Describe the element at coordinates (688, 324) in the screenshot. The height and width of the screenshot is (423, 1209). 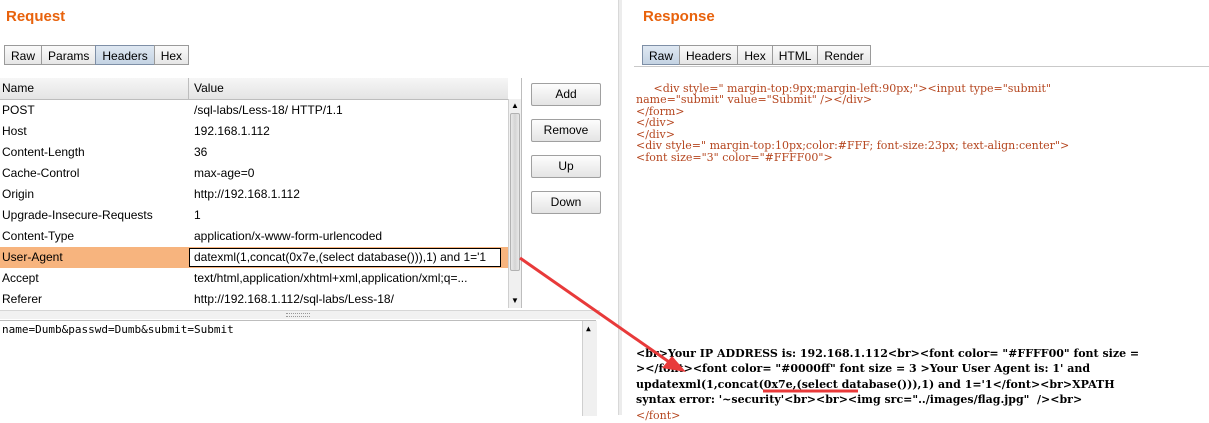
I see `annotation-overlay` at that location.